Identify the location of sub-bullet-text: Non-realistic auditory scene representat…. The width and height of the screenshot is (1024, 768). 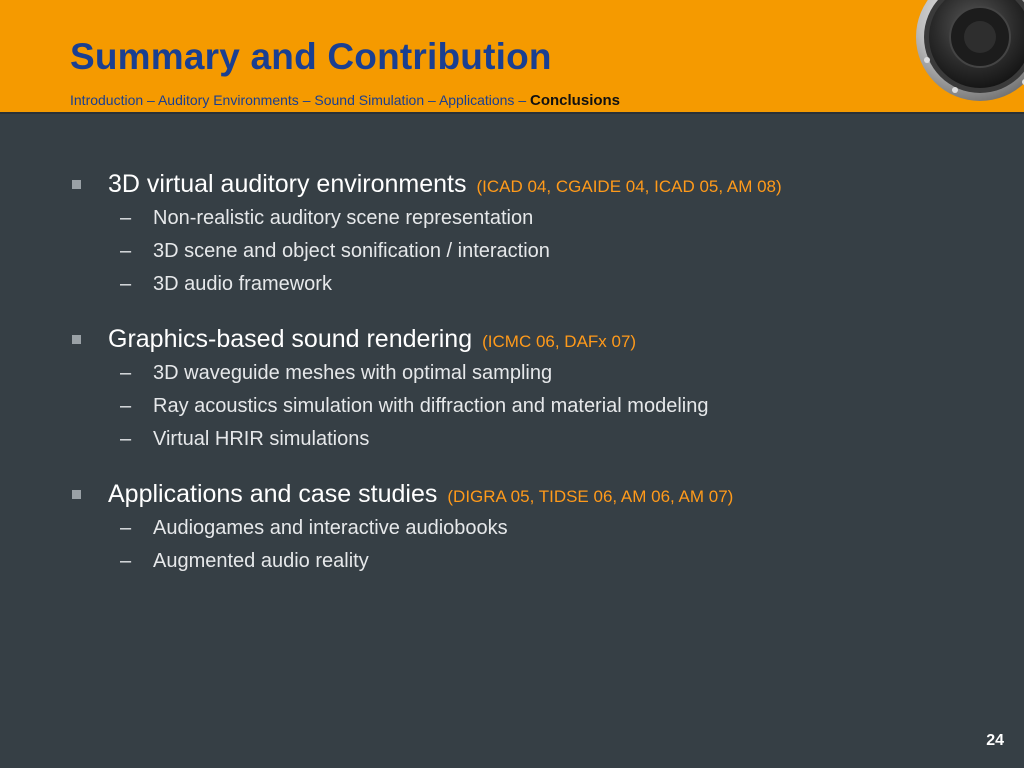
(343, 218).